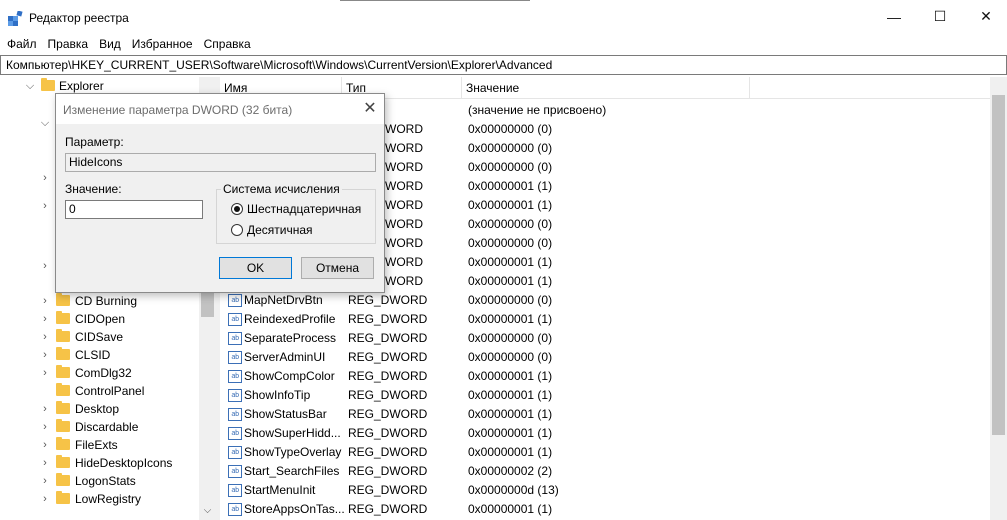 The width and height of the screenshot is (1007, 520). Describe the element at coordinates (100, 319) in the screenshot. I see `tree-item: › CIDOpen` at that location.